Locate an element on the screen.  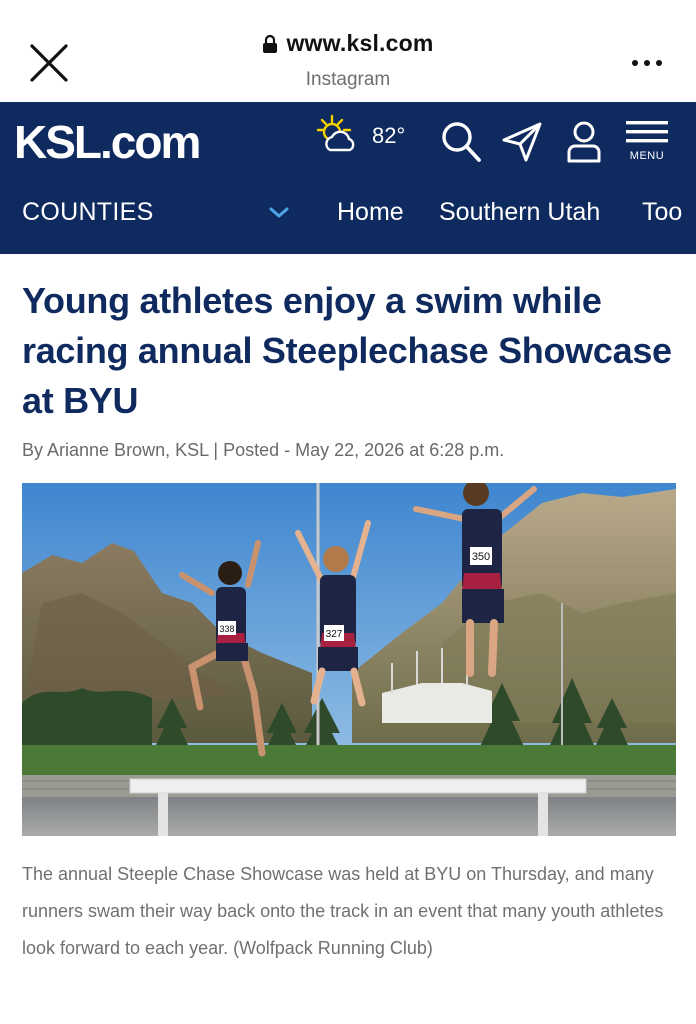
search-icon is located at coordinates (461, 142).